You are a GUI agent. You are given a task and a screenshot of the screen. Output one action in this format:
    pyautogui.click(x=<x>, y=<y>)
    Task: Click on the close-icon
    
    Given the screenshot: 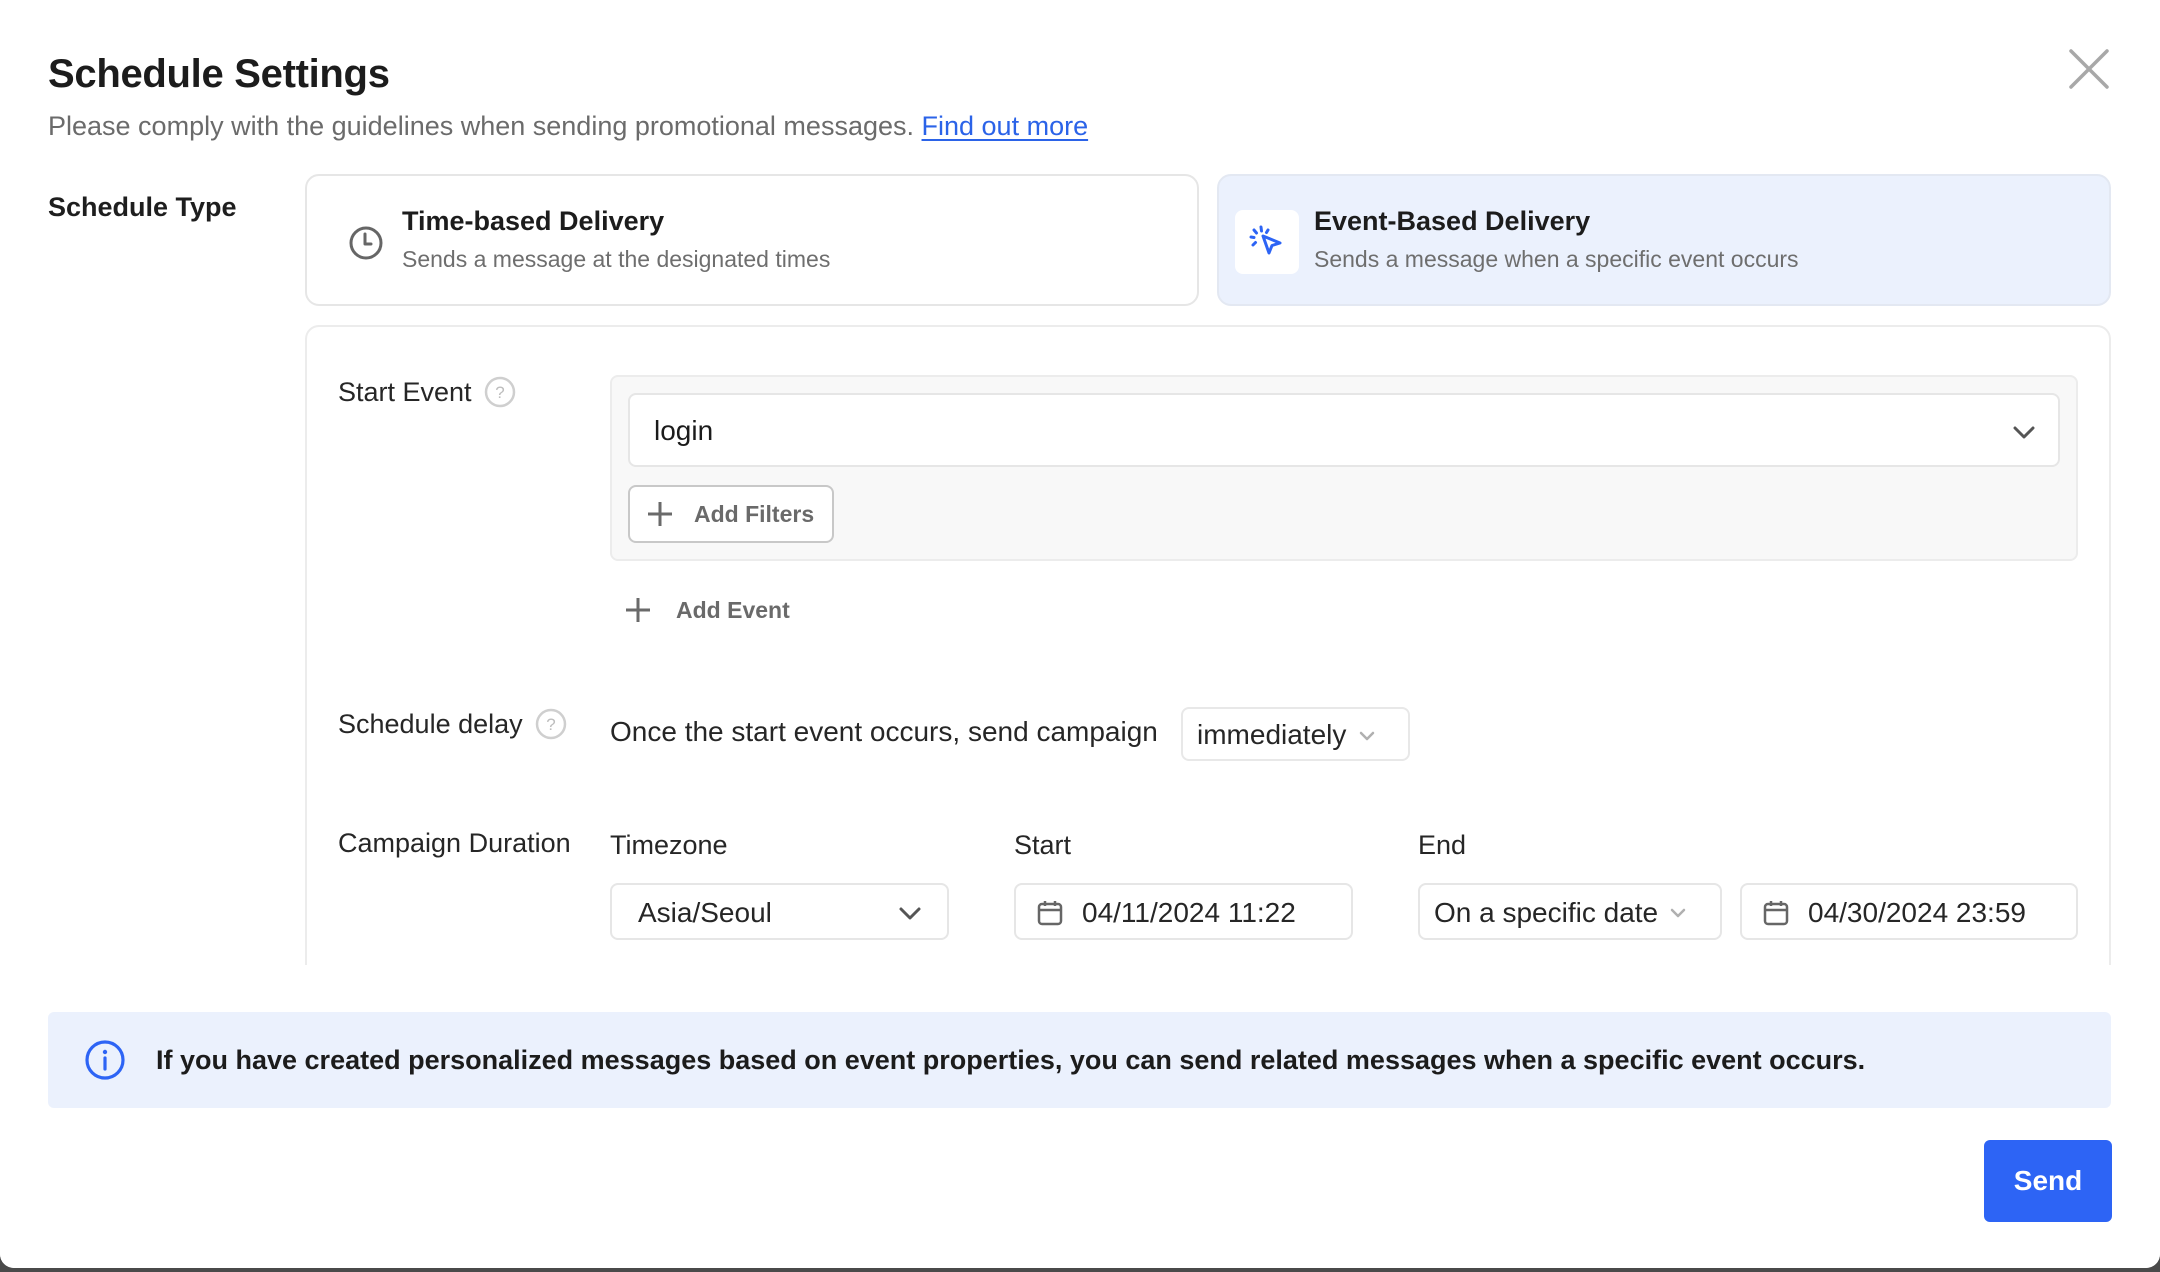 What is the action you would take?
    pyautogui.click(x=2089, y=69)
    